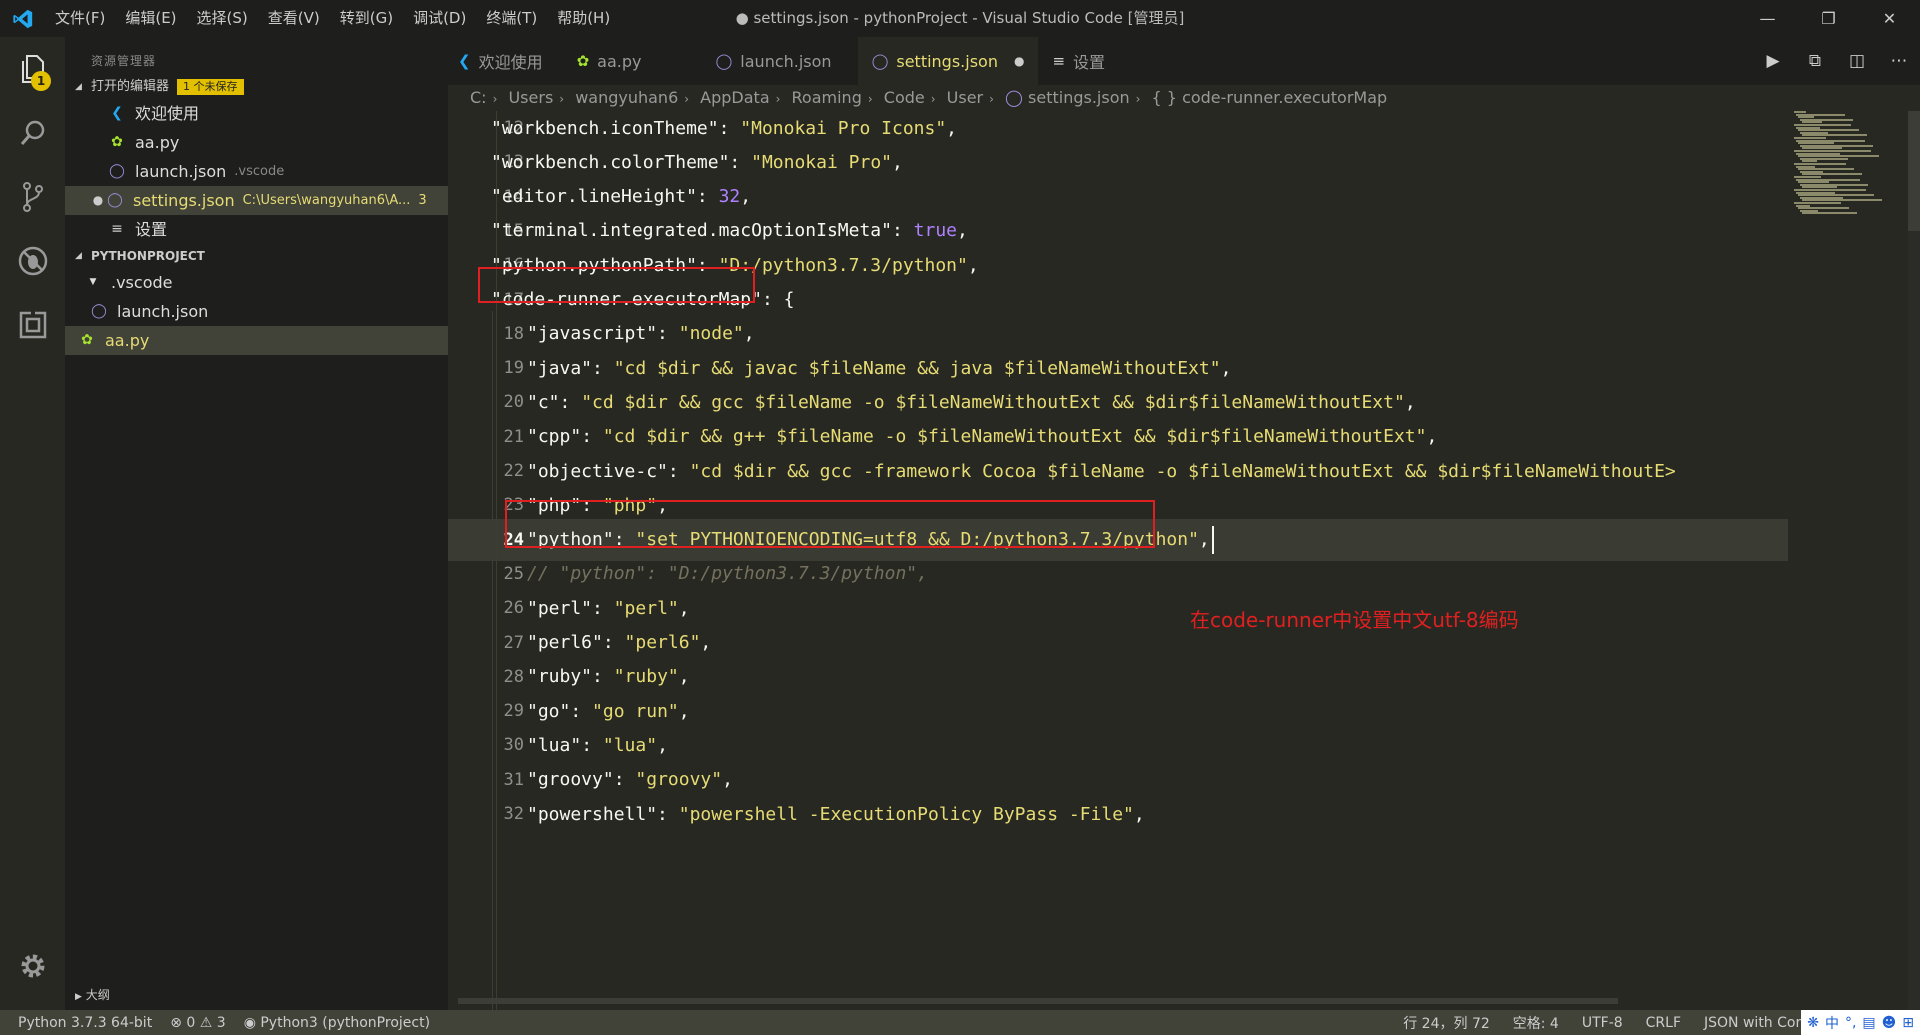 This screenshot has width=1920, height=1035. I want to click on split-editor-icon: ◫, so click(1857, 61).